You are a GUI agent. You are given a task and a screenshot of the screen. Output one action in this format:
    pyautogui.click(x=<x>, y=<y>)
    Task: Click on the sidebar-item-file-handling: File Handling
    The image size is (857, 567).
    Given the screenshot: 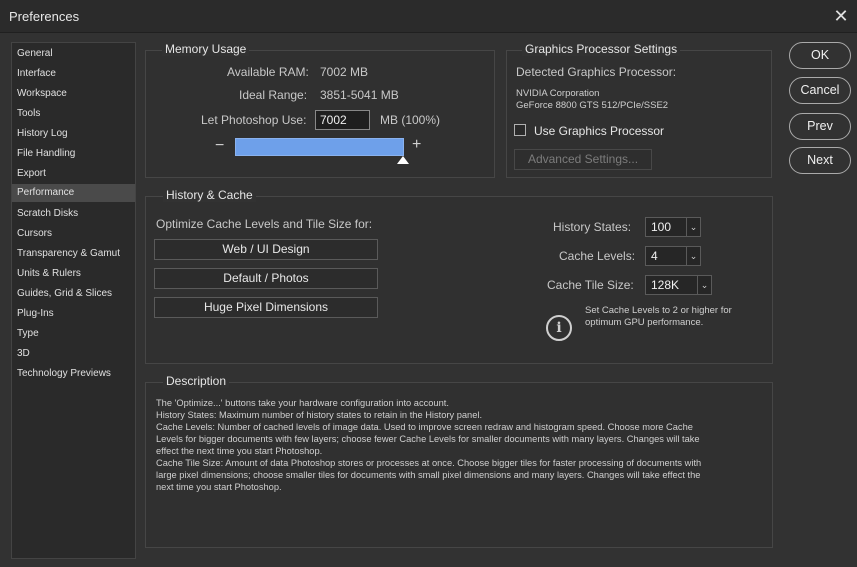 What is the action you would take?
    pyautogui.click(x=73, y=154)
    